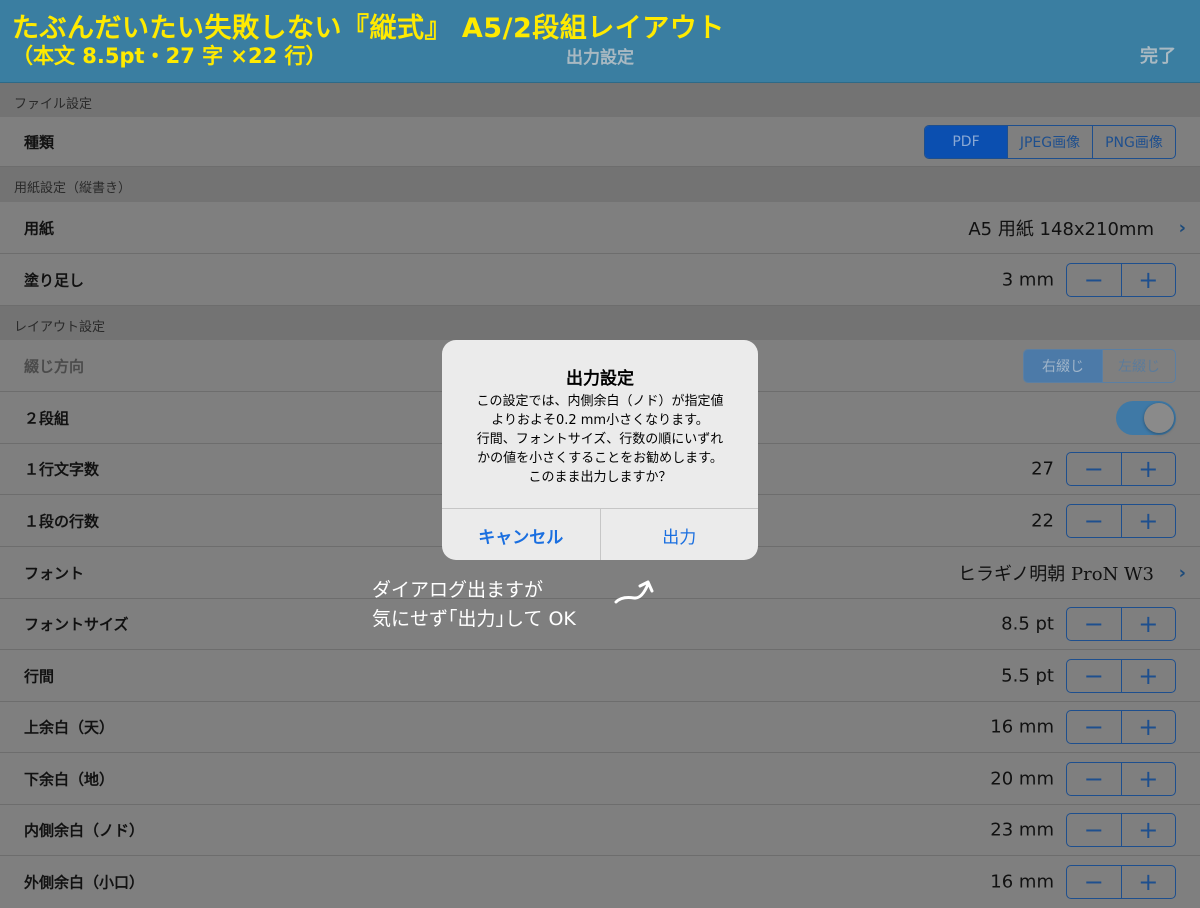  What do you see at coordinates (84, 830) in the screenshot?
I see `margin-inner-label: 内側余白（ノド）` at bounding box center [84, 830].